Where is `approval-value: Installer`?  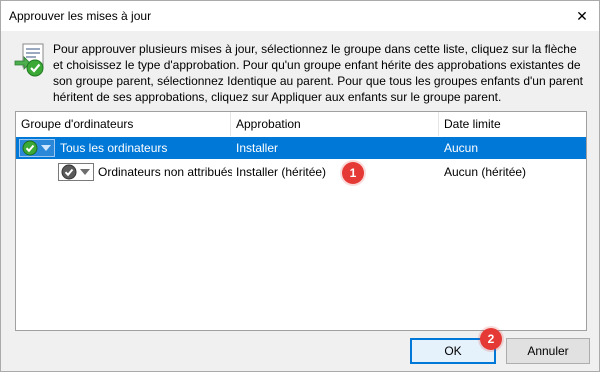
approval-value: Installer is located at coordinates (257, 148).